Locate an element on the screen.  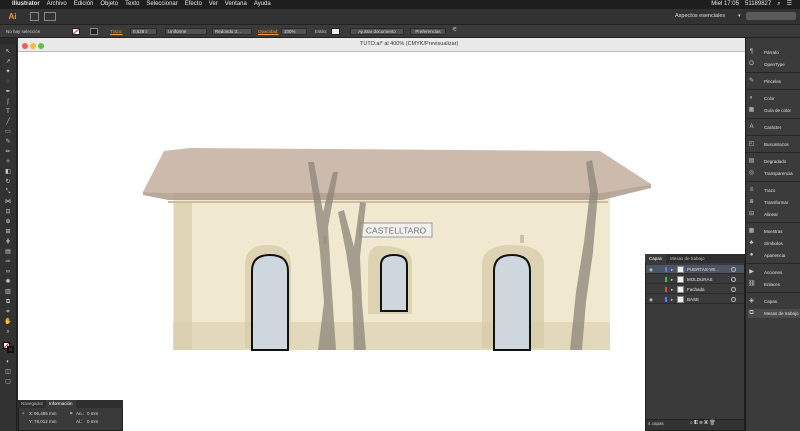
eyedropper-tool-icon: ✑ is located at coordinates (8, 262).